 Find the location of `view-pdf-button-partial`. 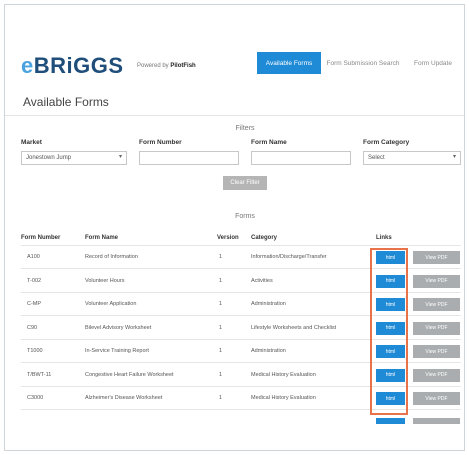

view-pdf-button-partial is located at coordinates (436, 421).